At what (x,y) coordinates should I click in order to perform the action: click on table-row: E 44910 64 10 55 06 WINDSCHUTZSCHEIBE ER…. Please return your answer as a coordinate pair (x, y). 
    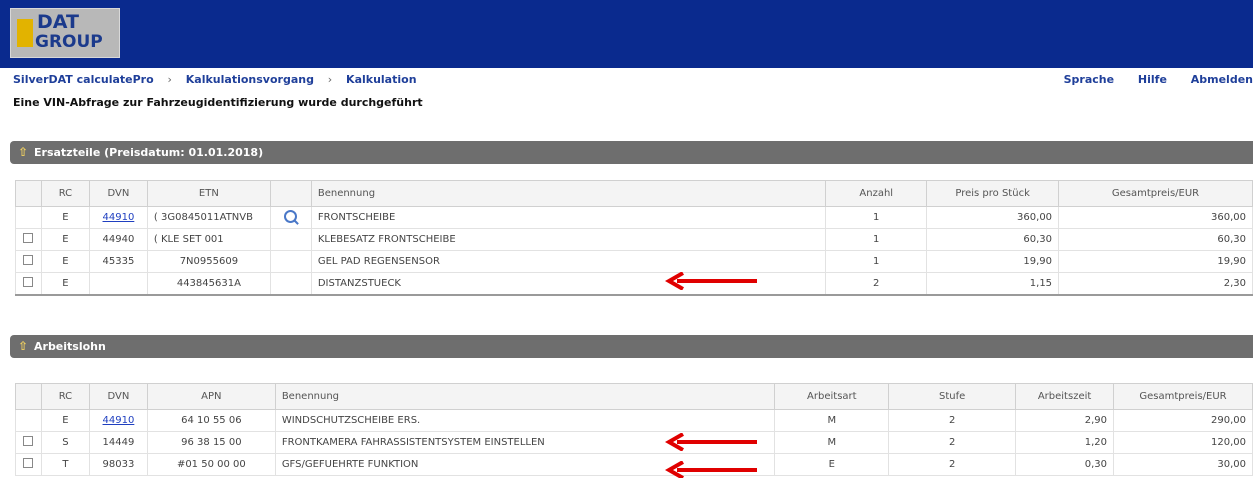
    Looking at the image, I should click on (634, 420).